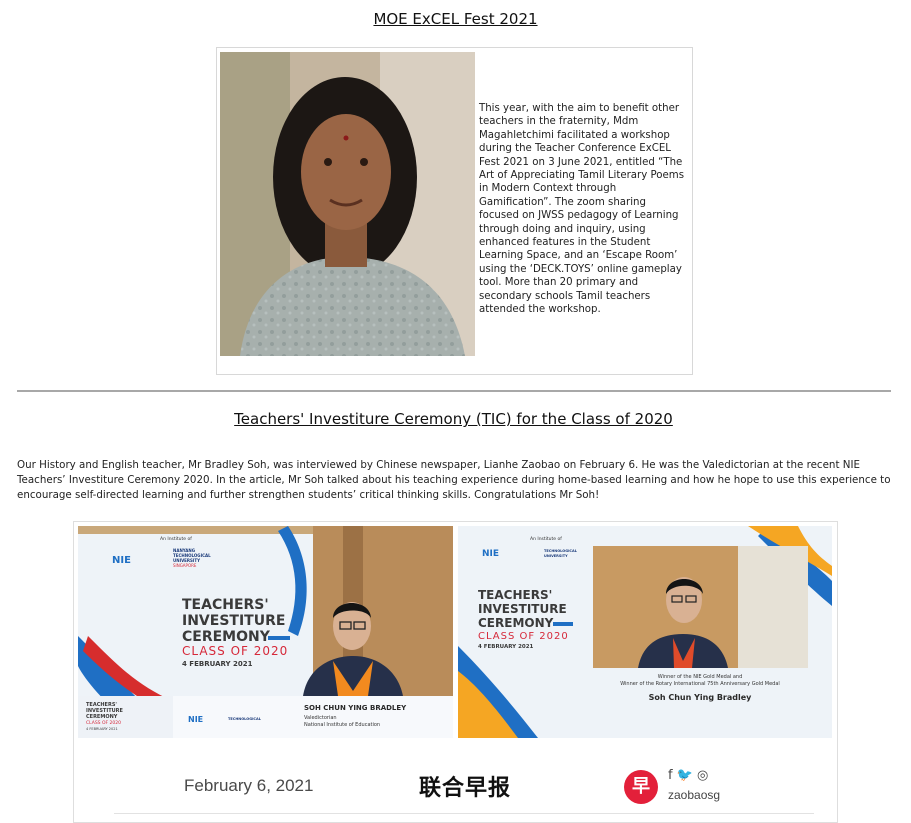 The width and height of the screenshot is (911, 823). Describe the element at coordinates (249, 785) in the screenshot. I see `article-date: February 6, 2021` at that location.